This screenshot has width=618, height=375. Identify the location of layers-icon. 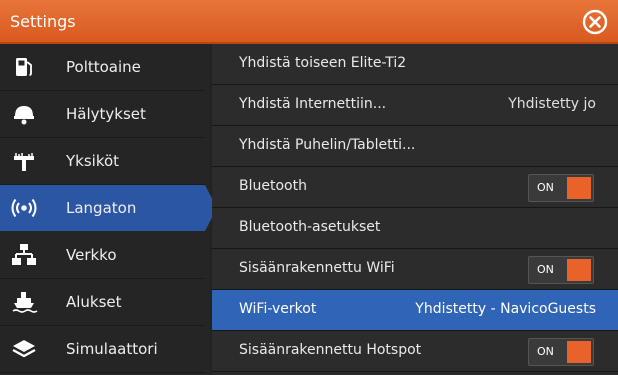
(24, 349).